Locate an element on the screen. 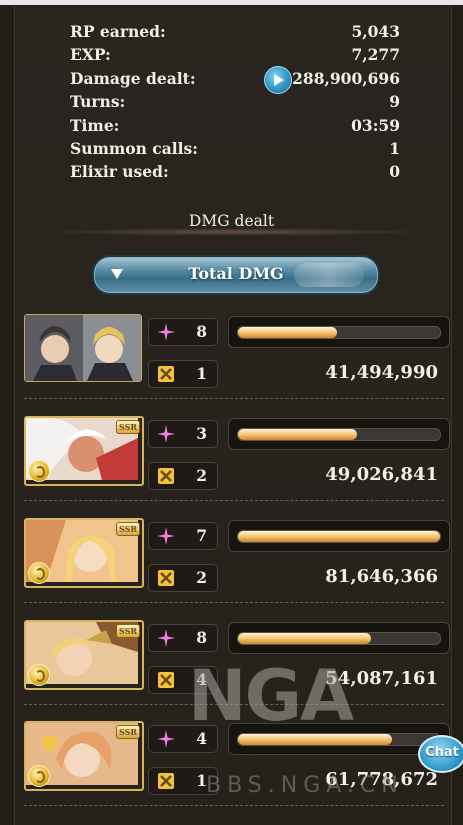  stat-rp-earned: RP earned: 5,043 is located at coordinates (235, 33).